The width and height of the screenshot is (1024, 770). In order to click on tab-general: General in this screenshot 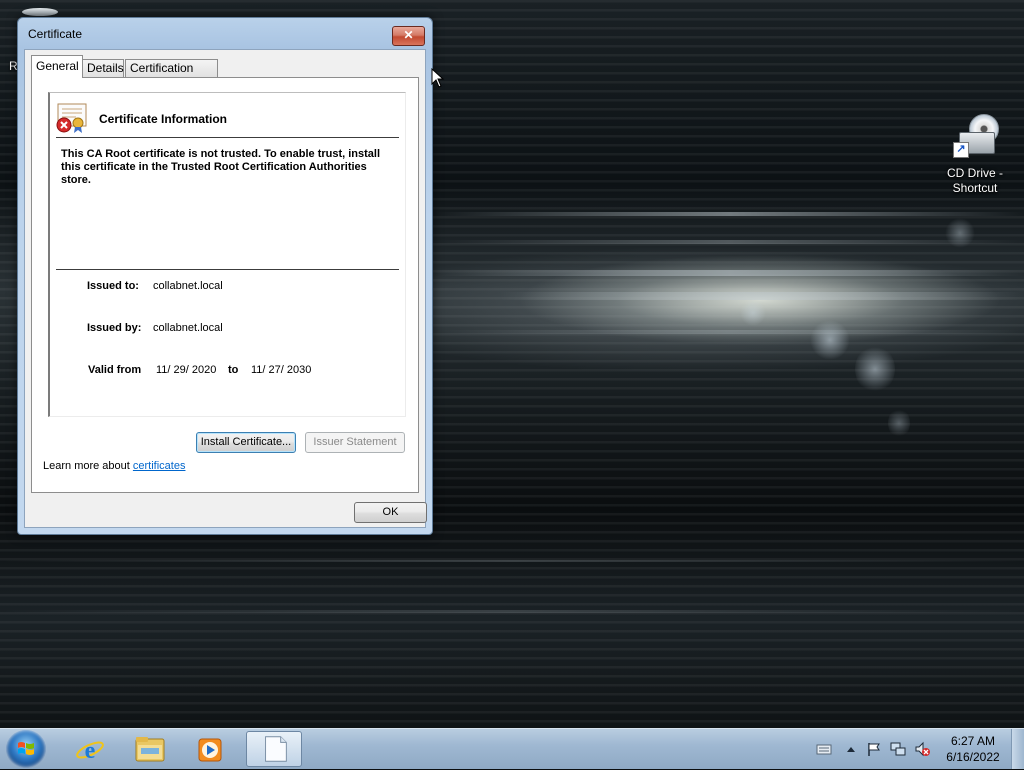, I will do `click(57, 66)`.